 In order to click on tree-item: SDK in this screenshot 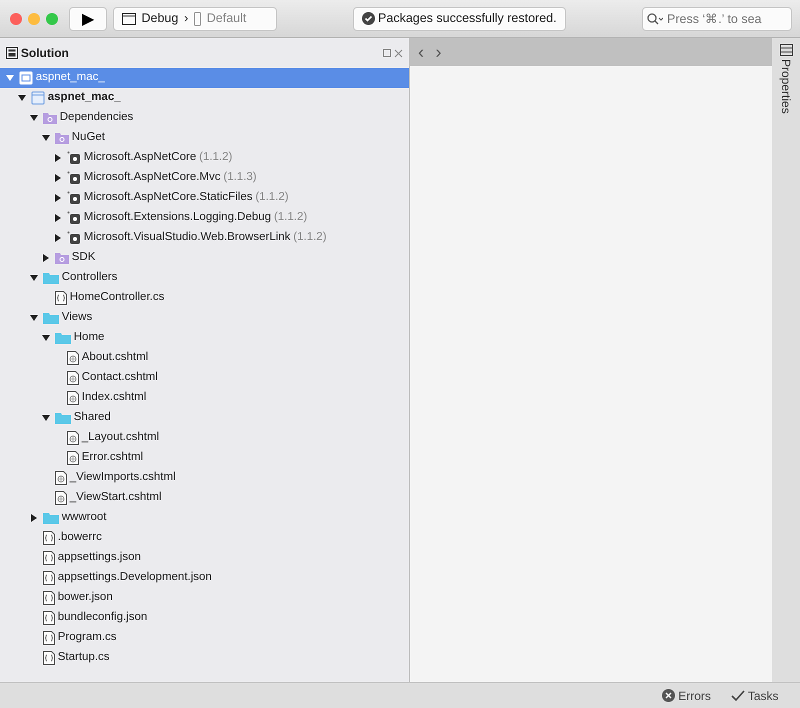, I will do `click(204, 258)`.